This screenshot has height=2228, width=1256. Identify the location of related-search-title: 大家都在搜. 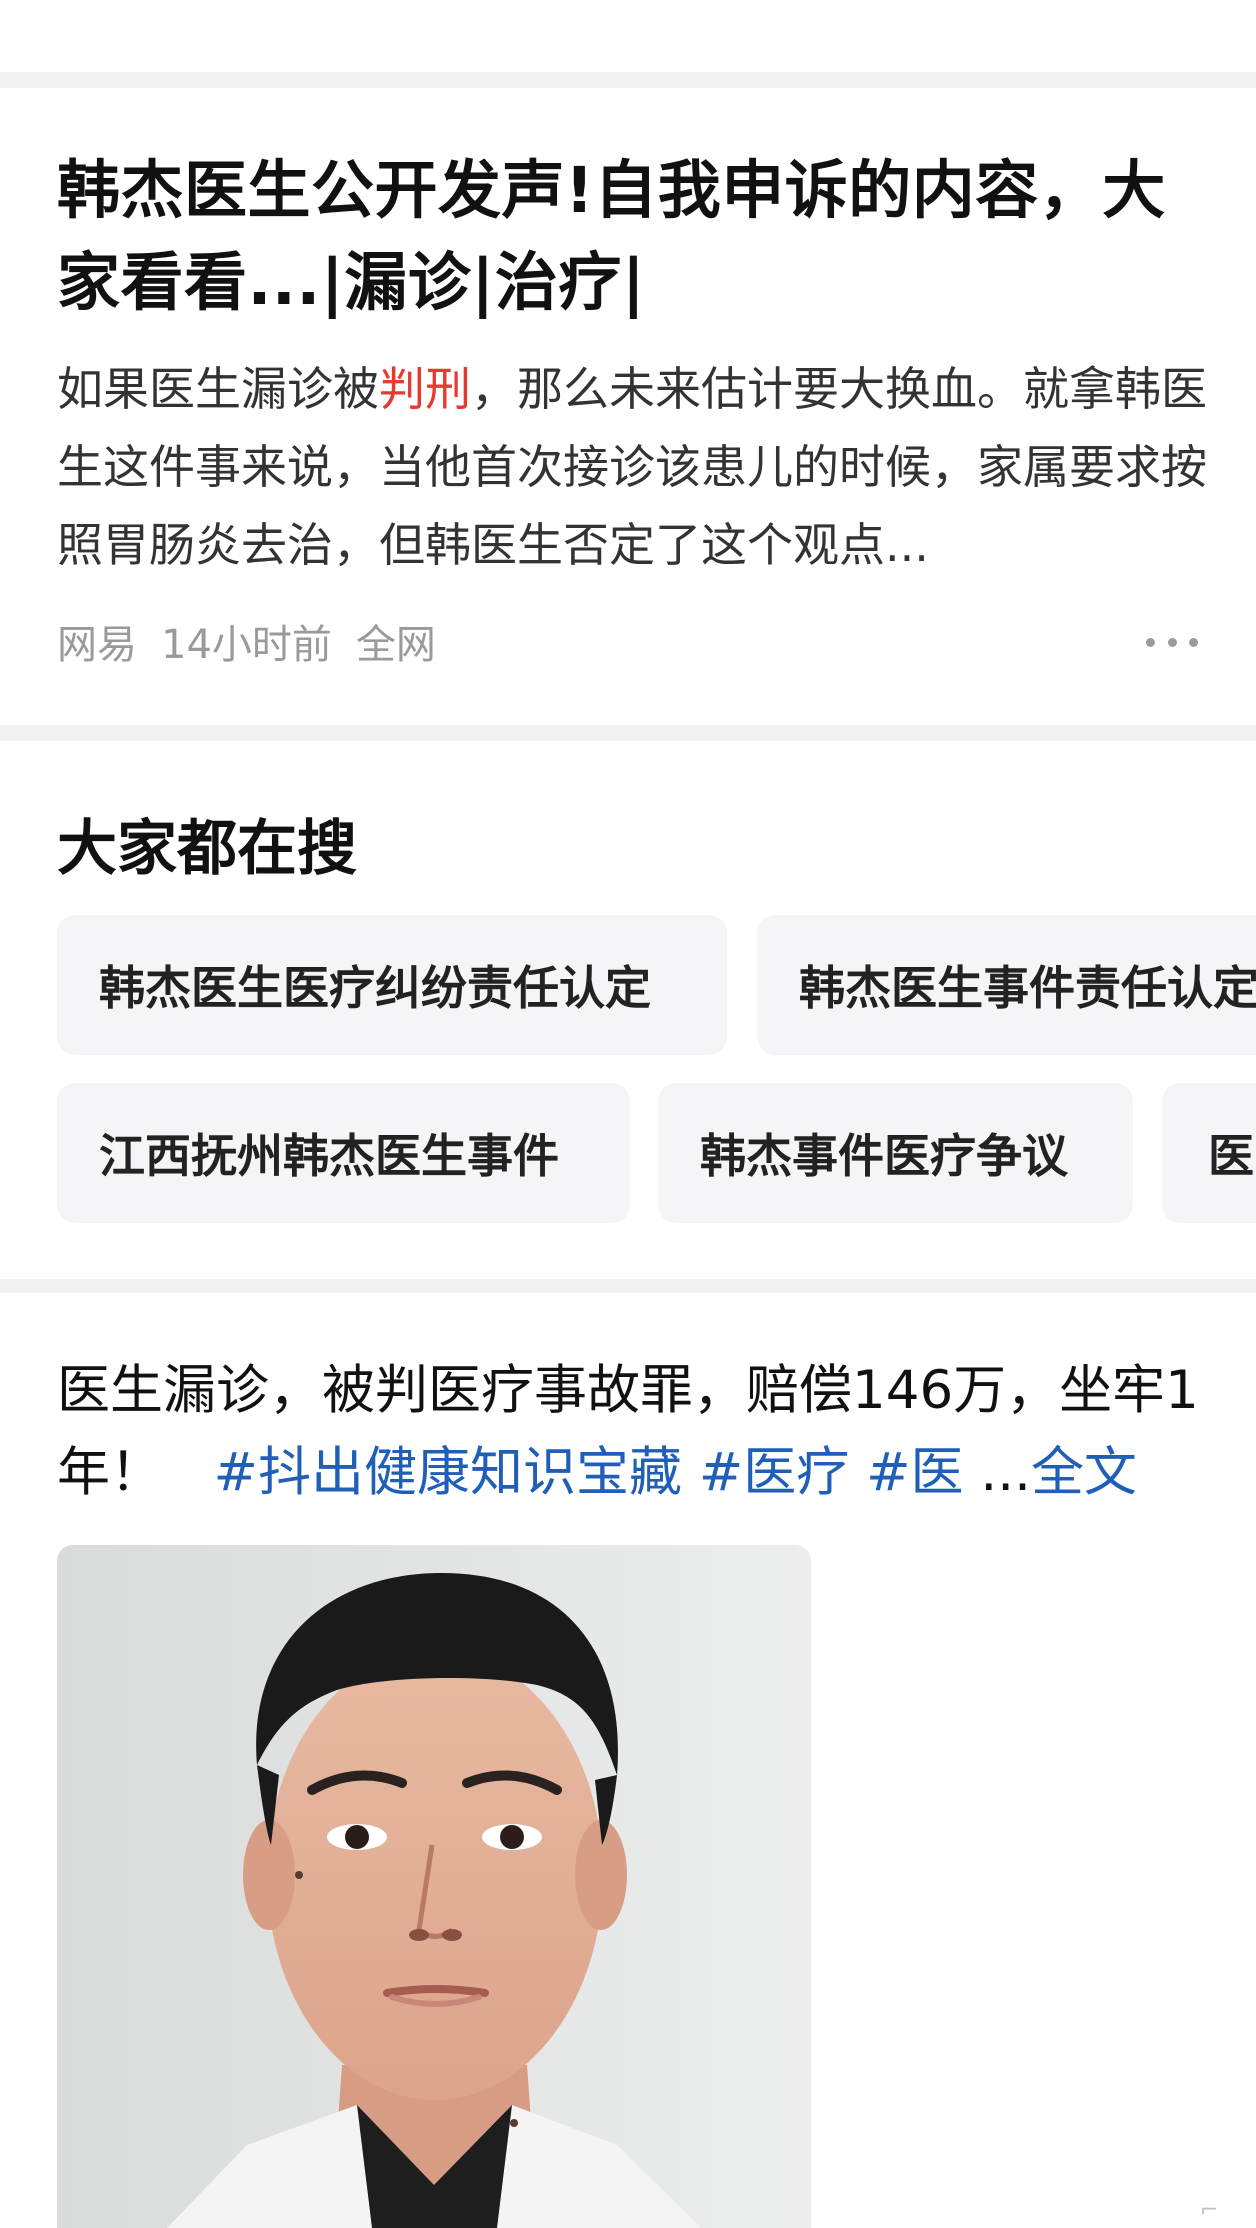
(207, 849).